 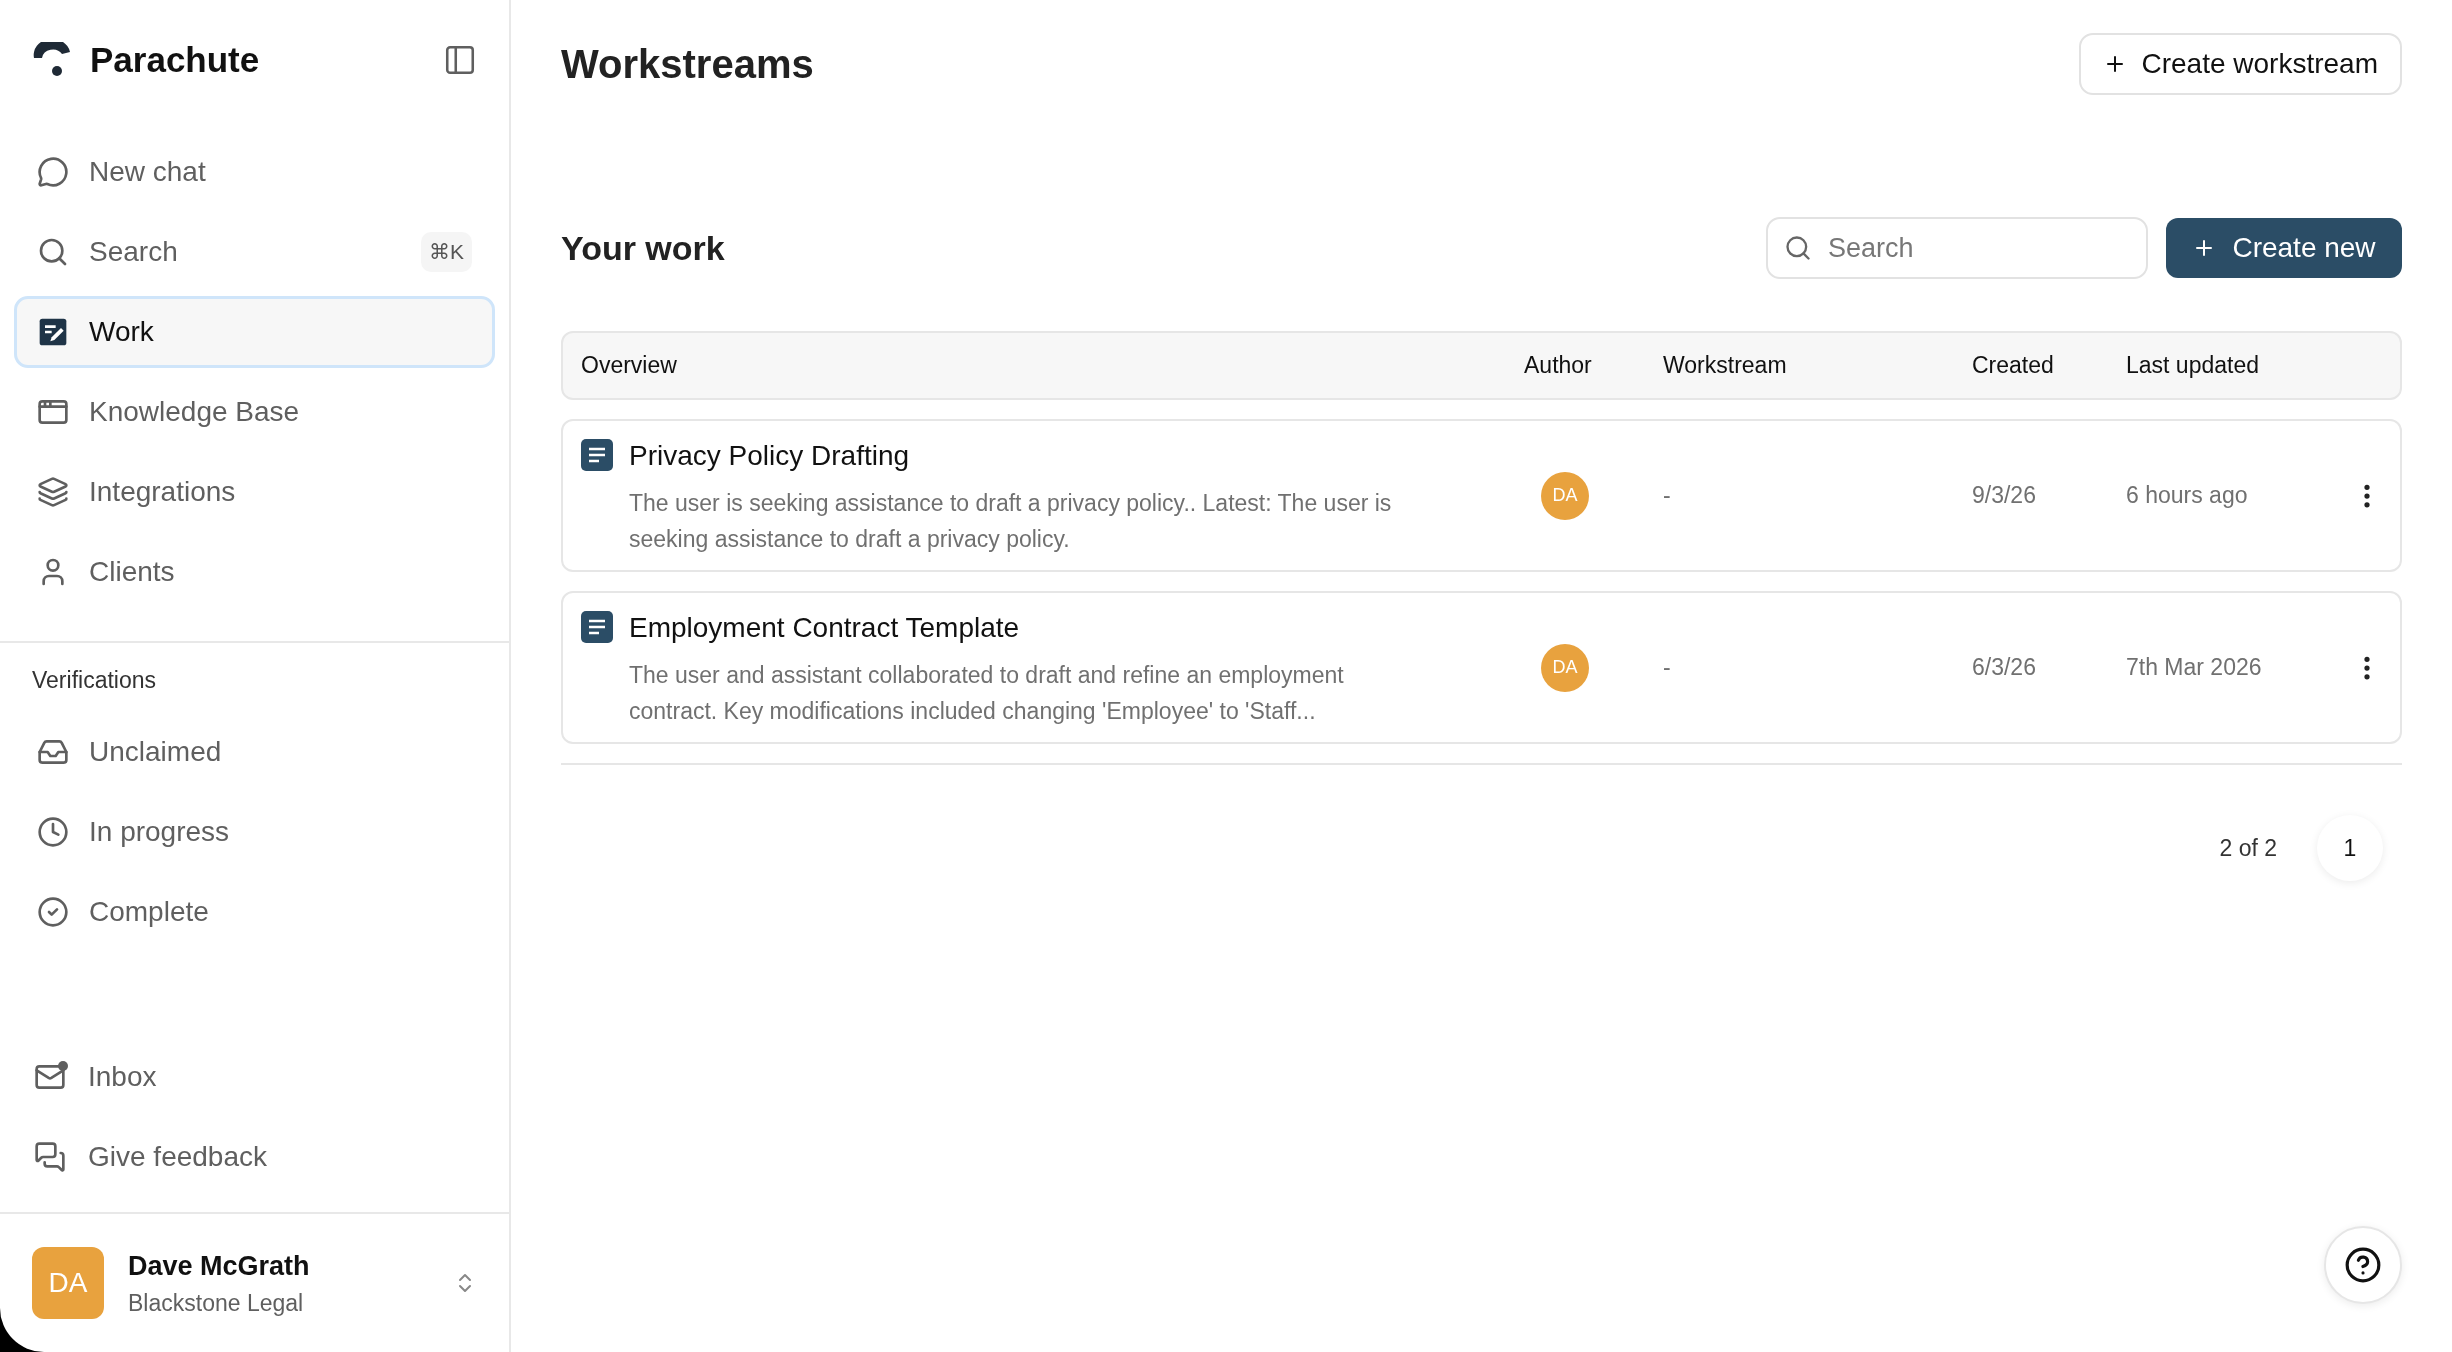 I want to click on sidebar-item-label: Search, so click(x=134, y=252).